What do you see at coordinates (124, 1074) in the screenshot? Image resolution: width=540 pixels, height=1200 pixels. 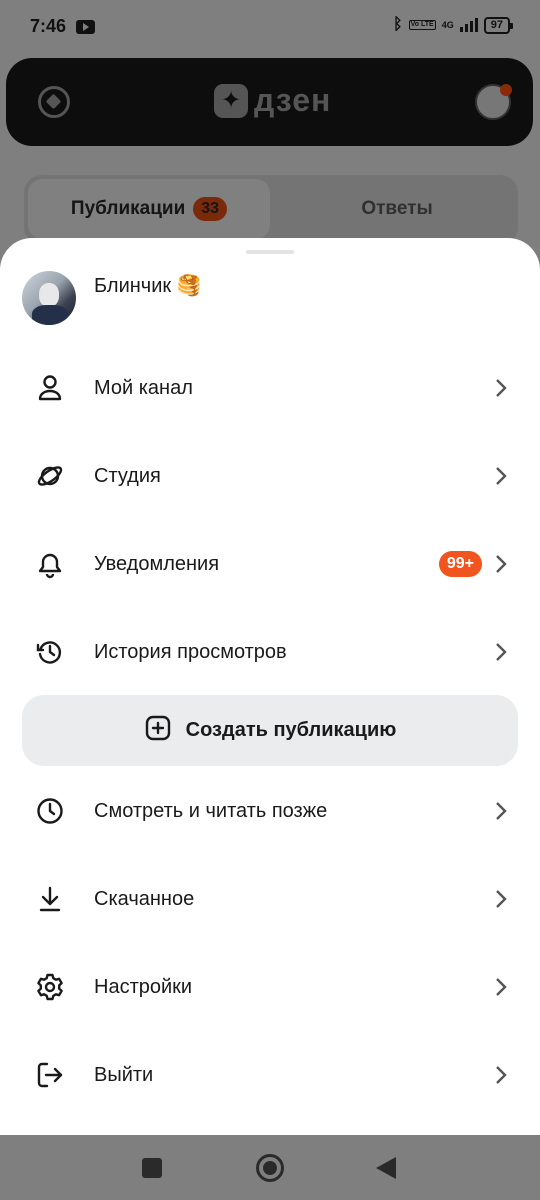 I see `menu-item-label: Выйти` at bounding box center [124, 1074].